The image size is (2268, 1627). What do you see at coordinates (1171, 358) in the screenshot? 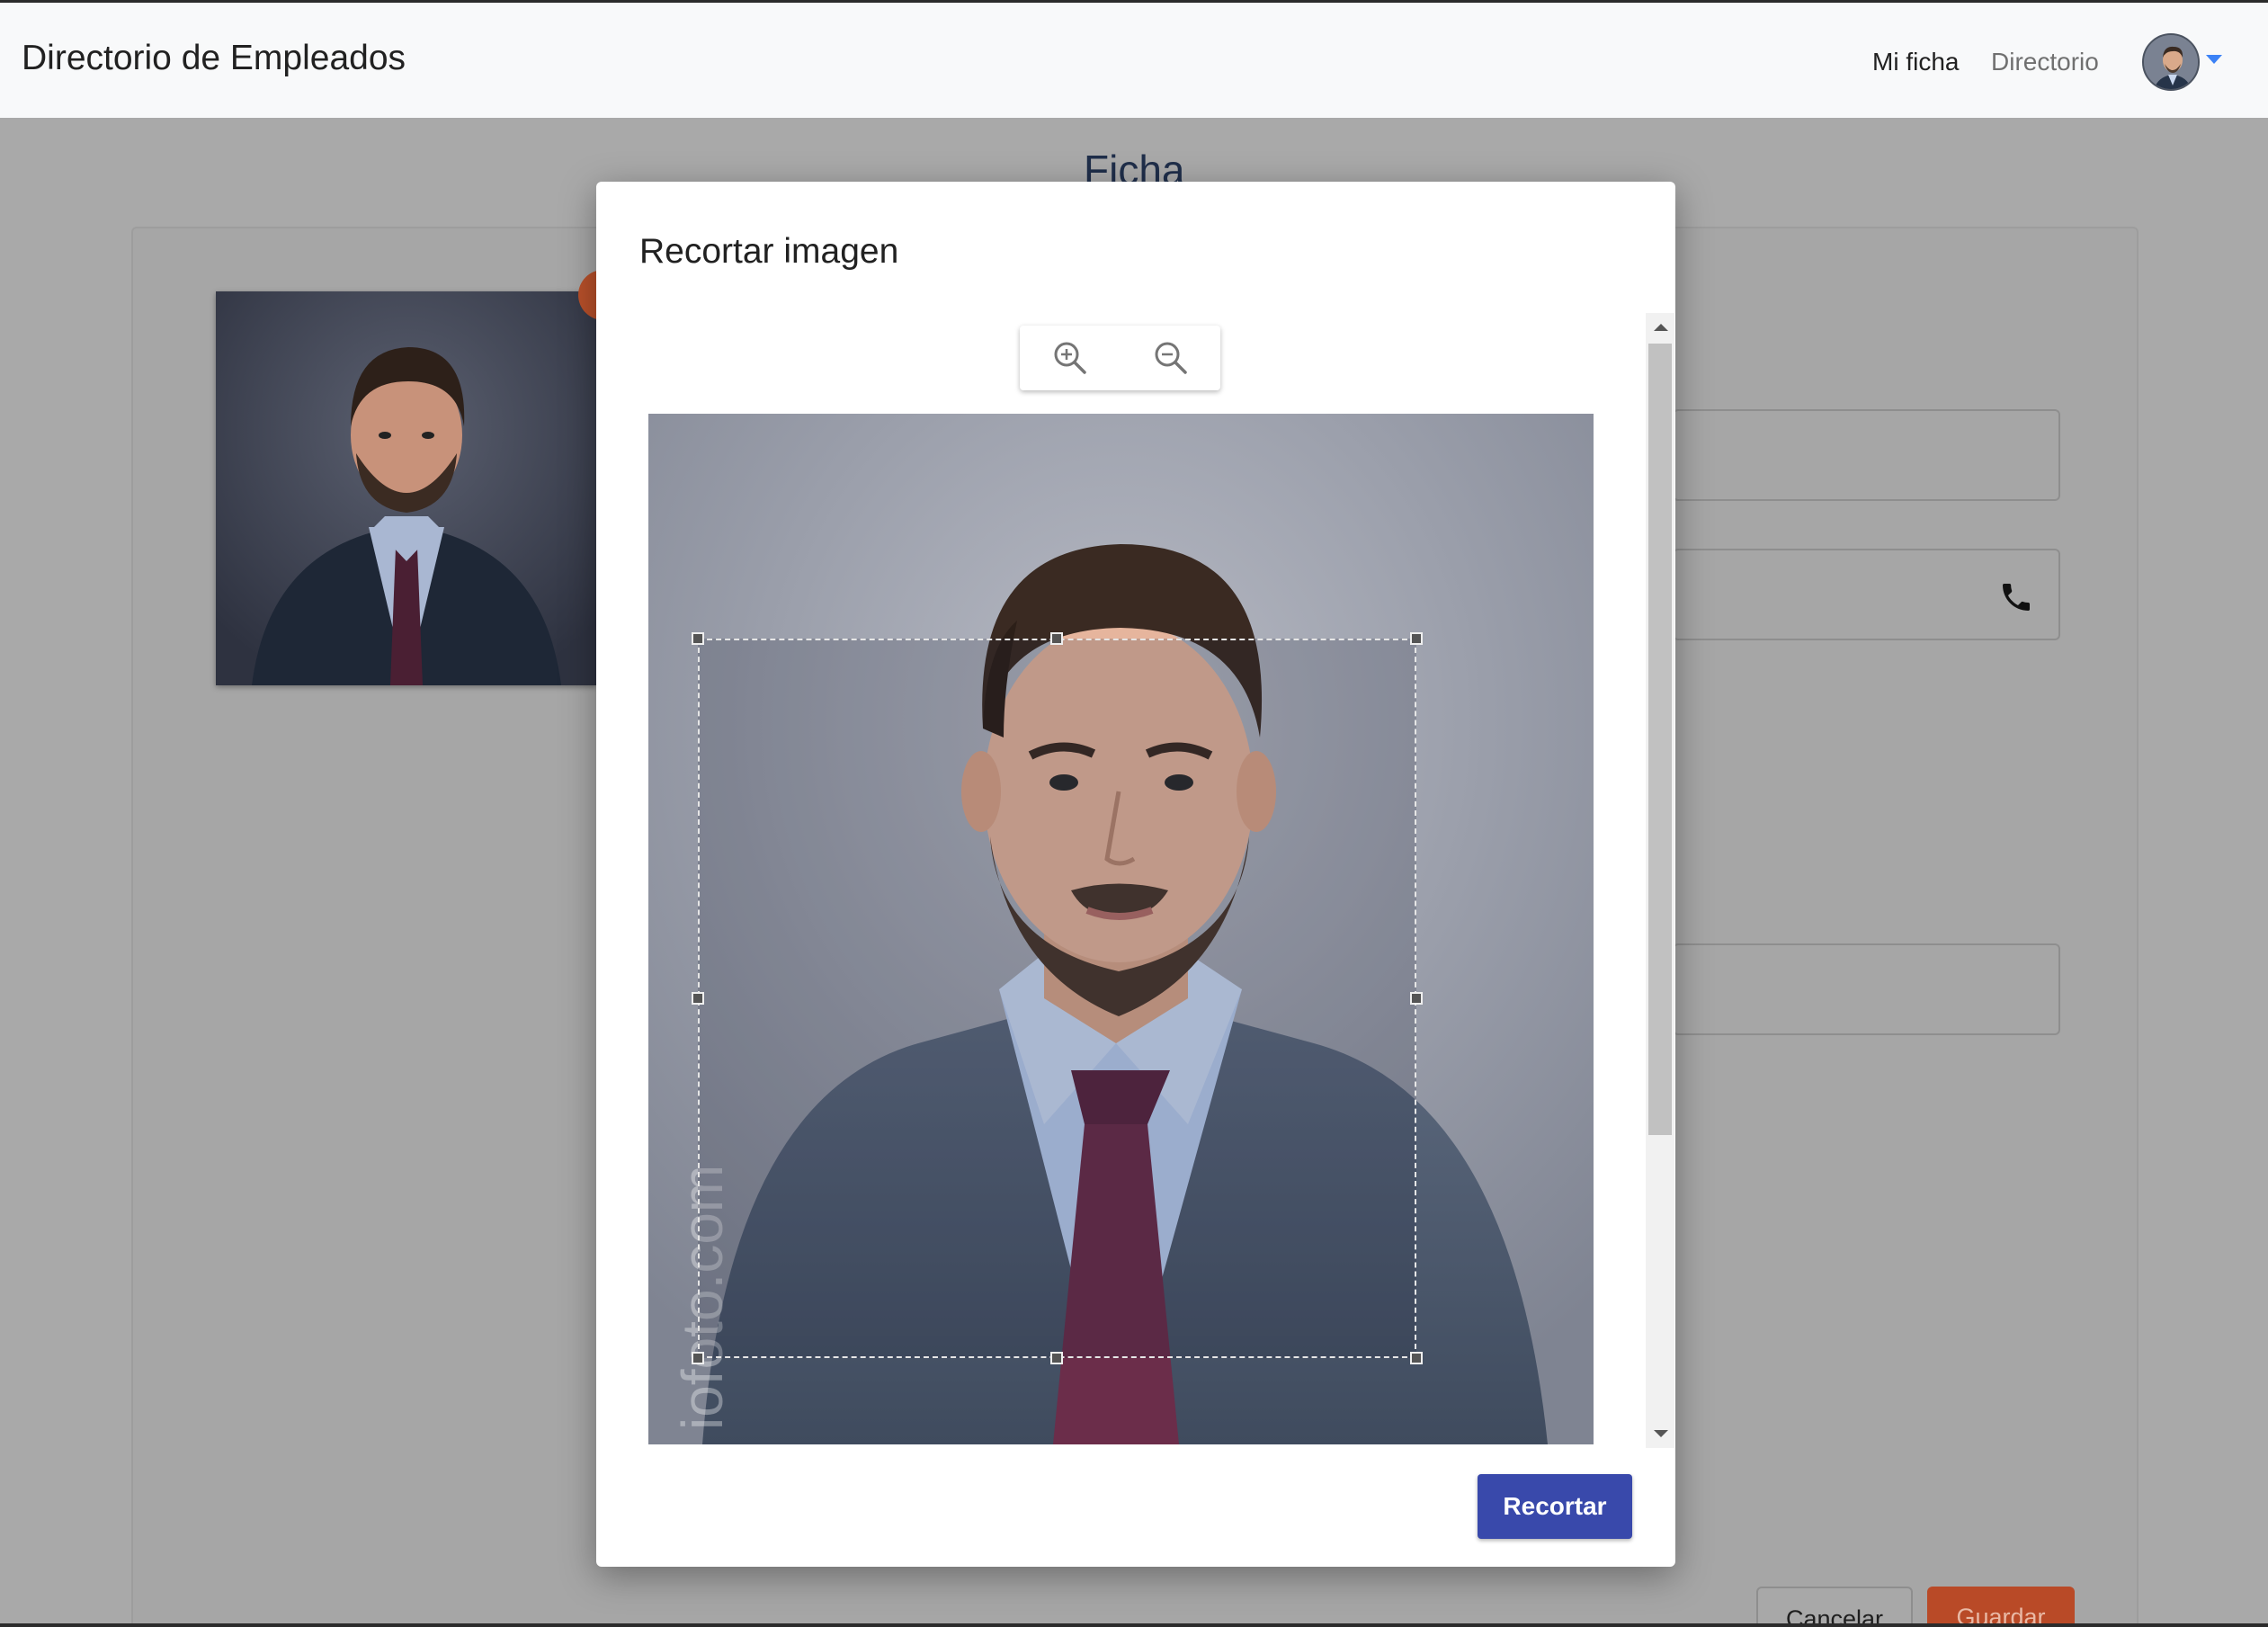
I see `zoom-out-icon` at bounding box center [1171, 358].